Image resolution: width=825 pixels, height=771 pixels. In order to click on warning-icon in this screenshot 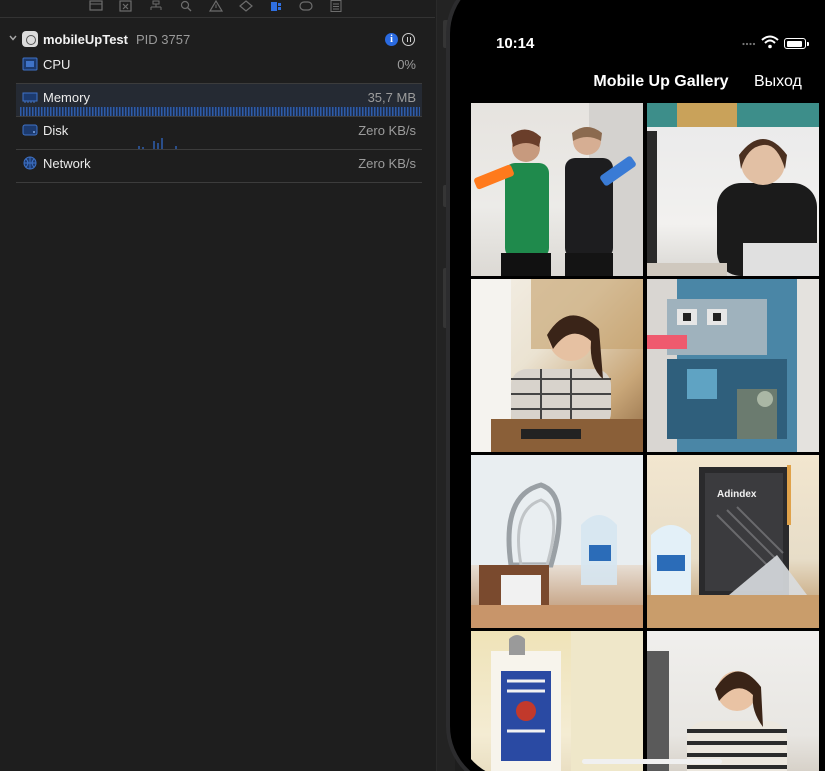, I will do `click(216, 6)`.